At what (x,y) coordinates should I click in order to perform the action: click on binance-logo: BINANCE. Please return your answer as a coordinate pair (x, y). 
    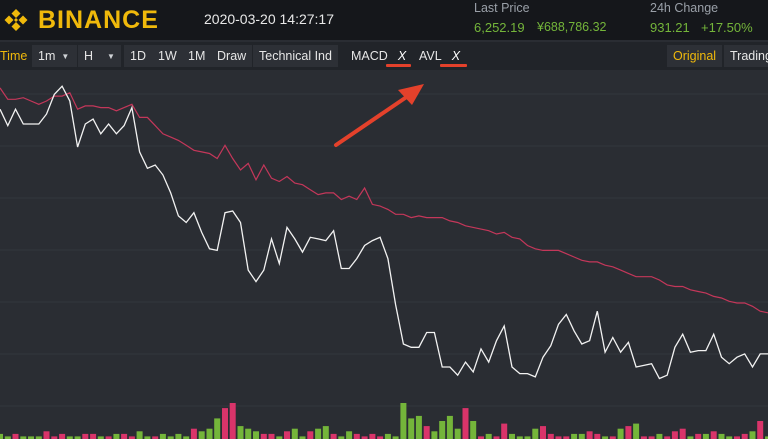
    Looking at the image, I should click on (79, 20).